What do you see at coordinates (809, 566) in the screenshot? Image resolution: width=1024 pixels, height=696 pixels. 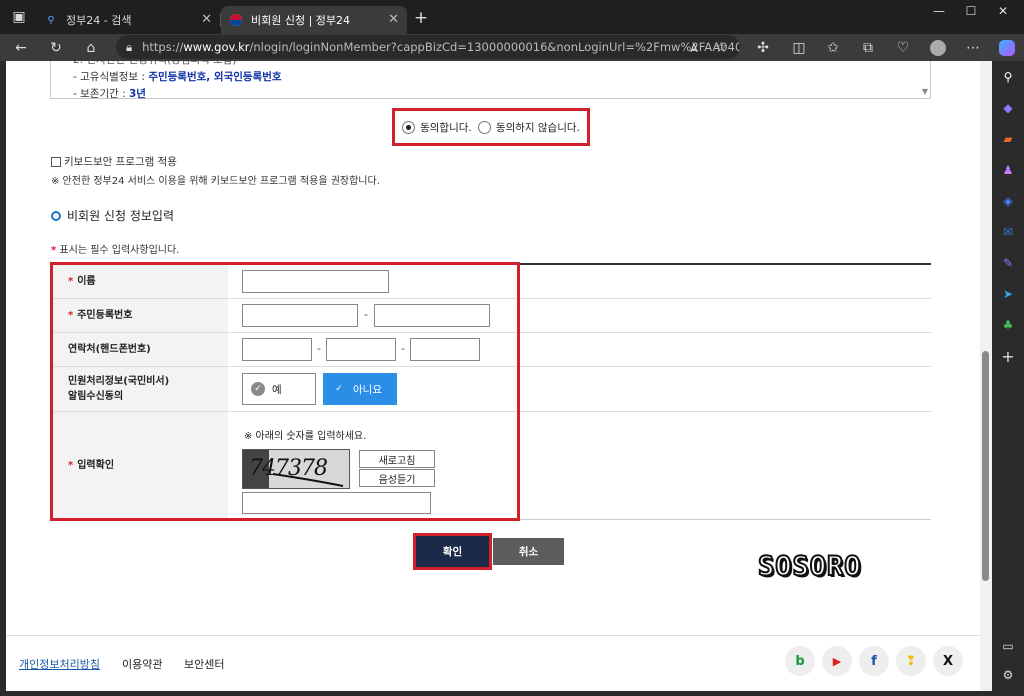 I see `watermark-logo: SOSORO` at bounding box center [809, 566].